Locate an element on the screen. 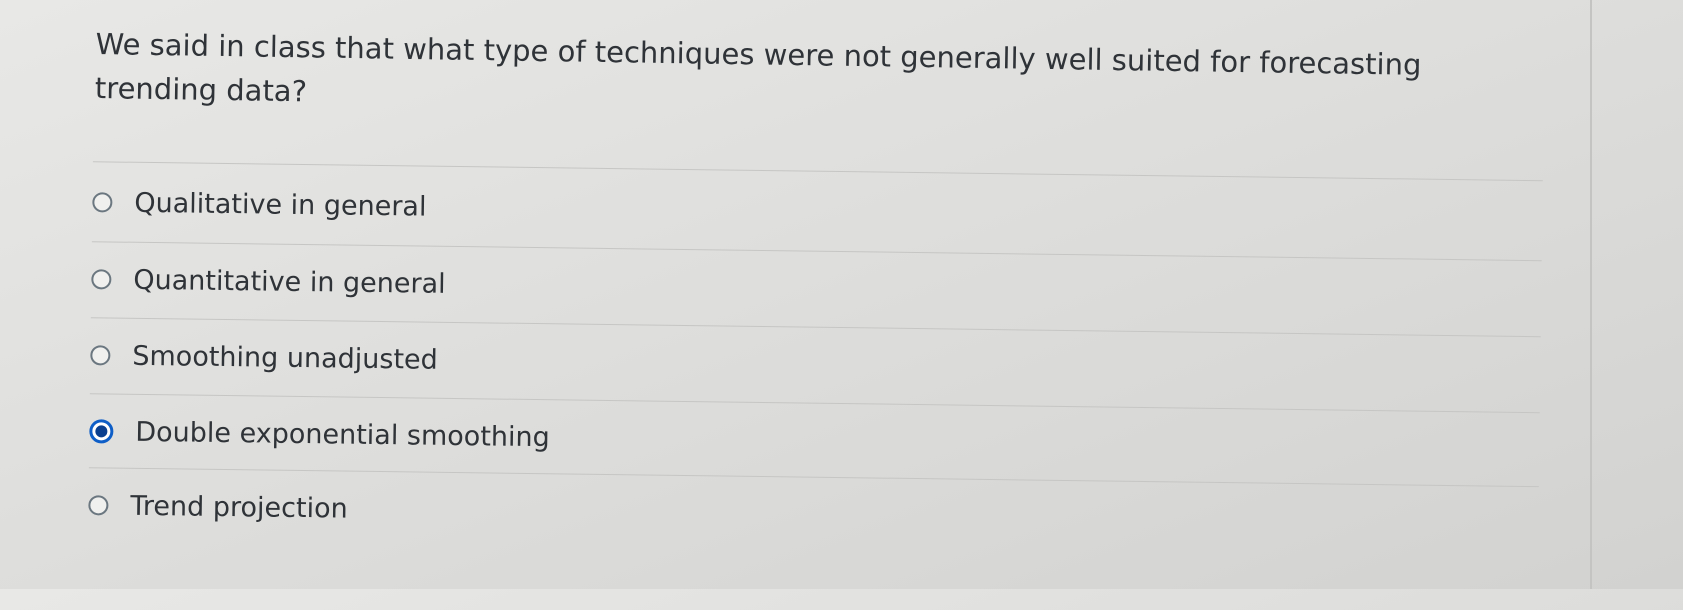 This screenshot has height=610, width=1683. answer-option-smoothing-unadjusted: Smoothing unadjusted is located at coordinates (264, 357).